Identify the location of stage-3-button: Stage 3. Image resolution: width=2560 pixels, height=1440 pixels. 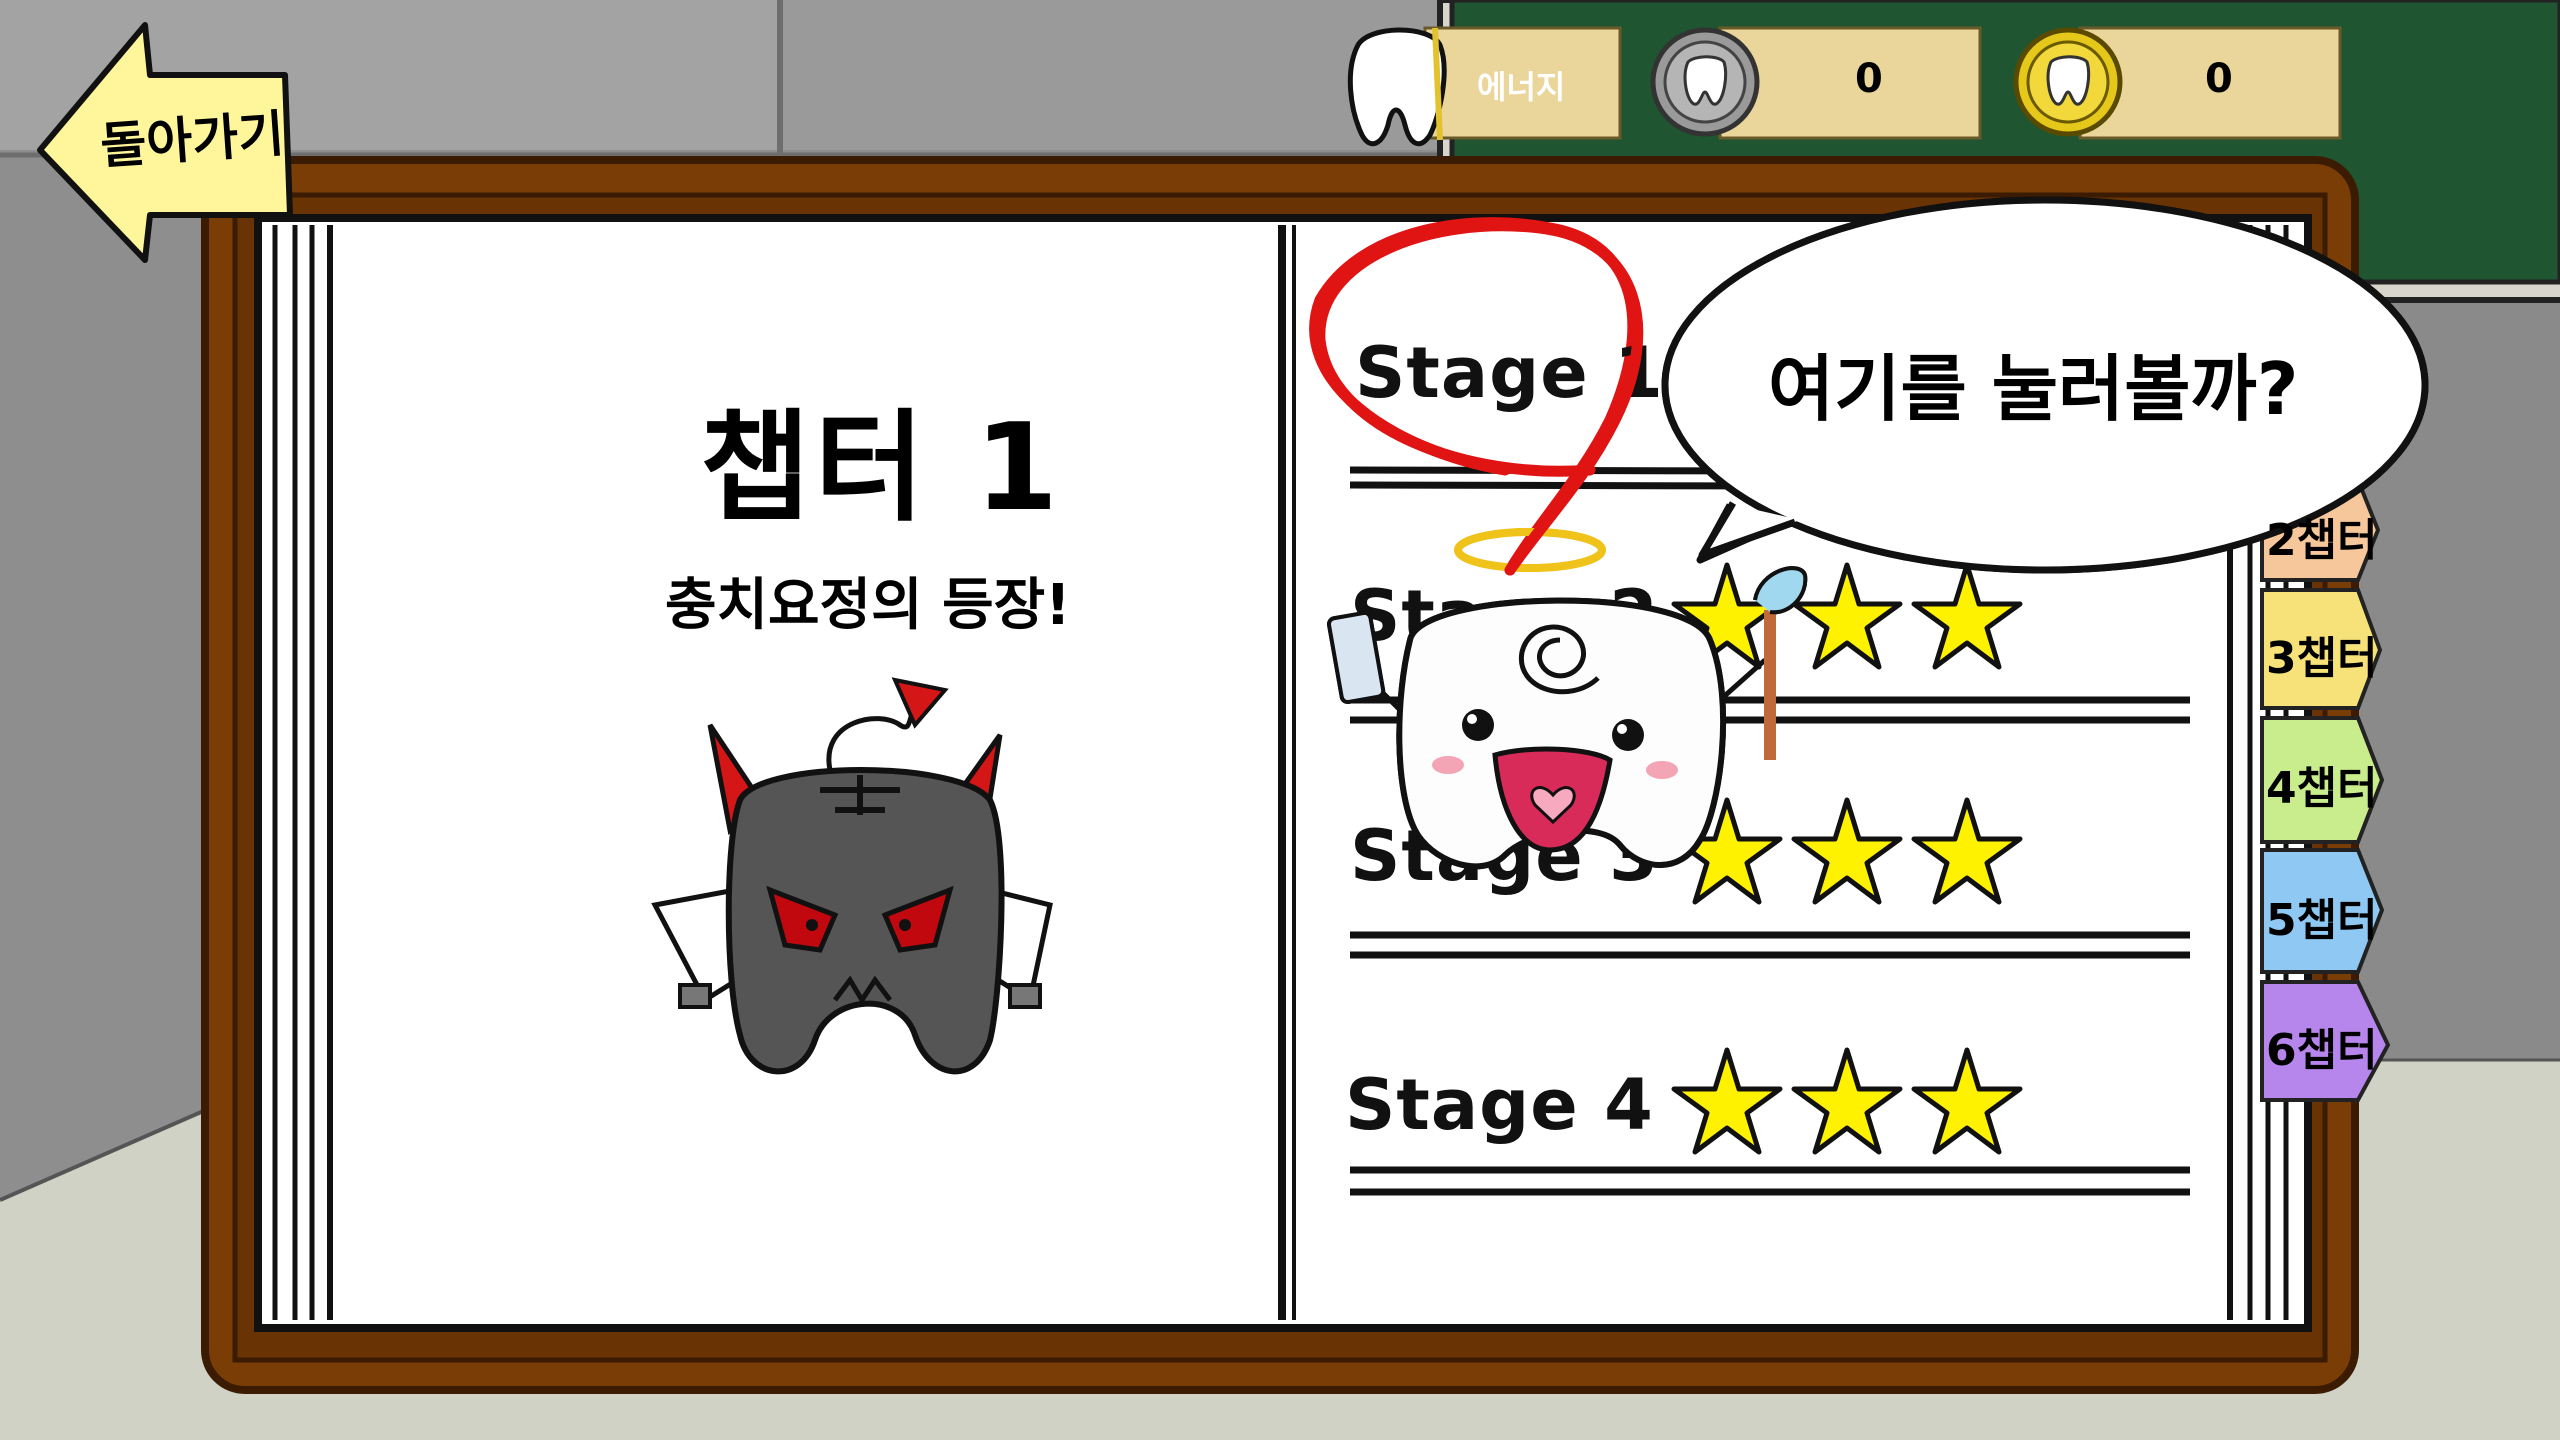
(1505, 860).